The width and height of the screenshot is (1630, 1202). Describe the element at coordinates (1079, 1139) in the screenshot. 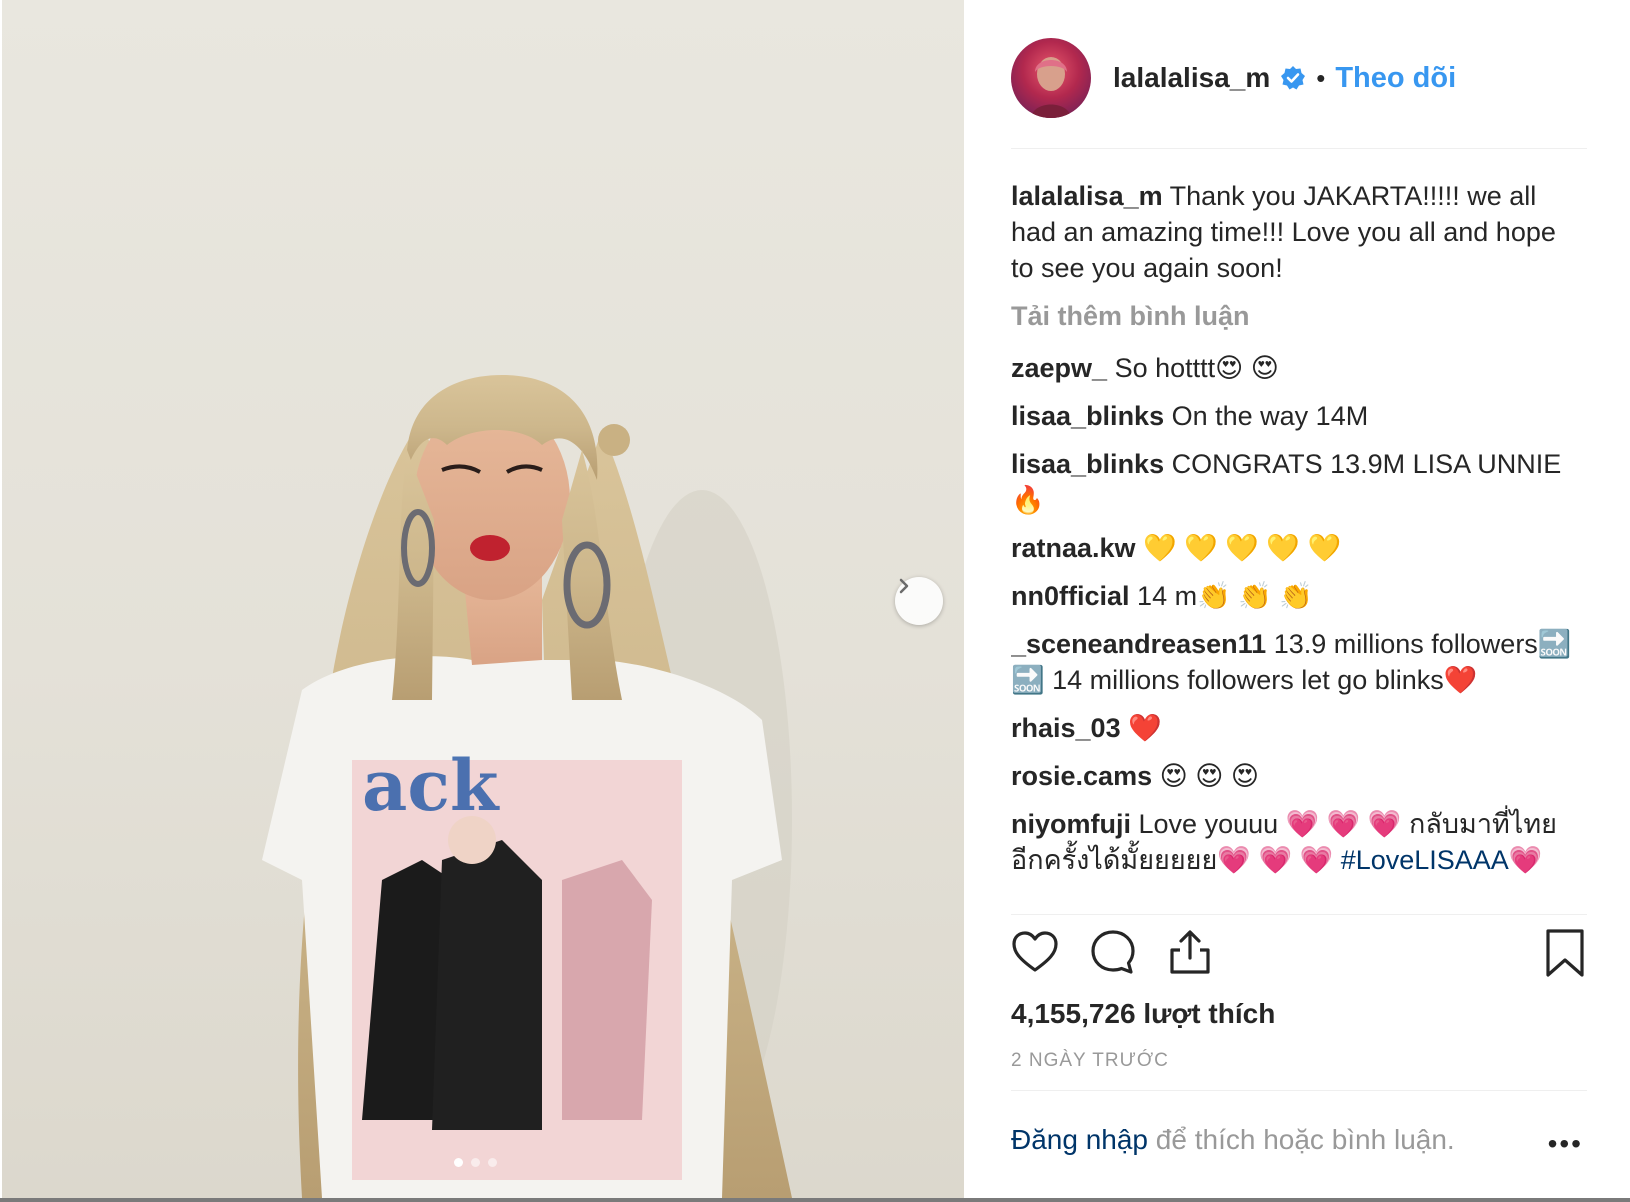

I see `login-link: Đăng nhập` at that location.